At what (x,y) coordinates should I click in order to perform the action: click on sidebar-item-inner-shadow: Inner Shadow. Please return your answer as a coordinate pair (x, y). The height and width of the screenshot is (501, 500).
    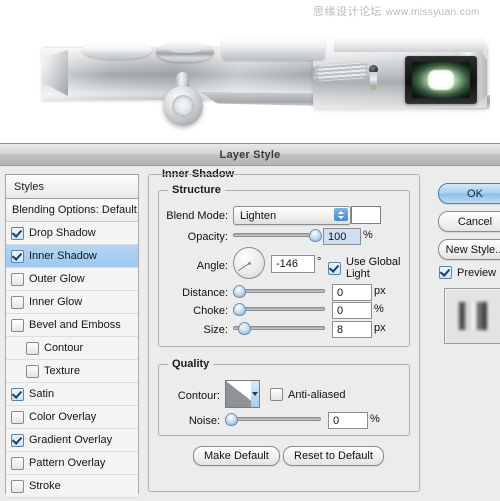
    Looking at the image, I should click on (72, 256).